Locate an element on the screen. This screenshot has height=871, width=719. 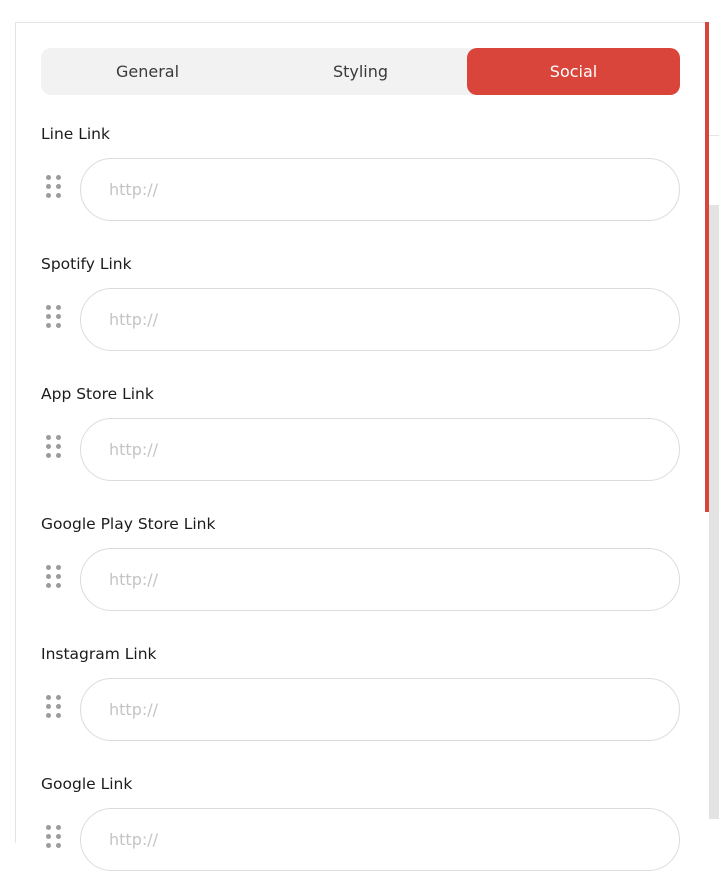
line-link-input is located at coordinates (380, 189).